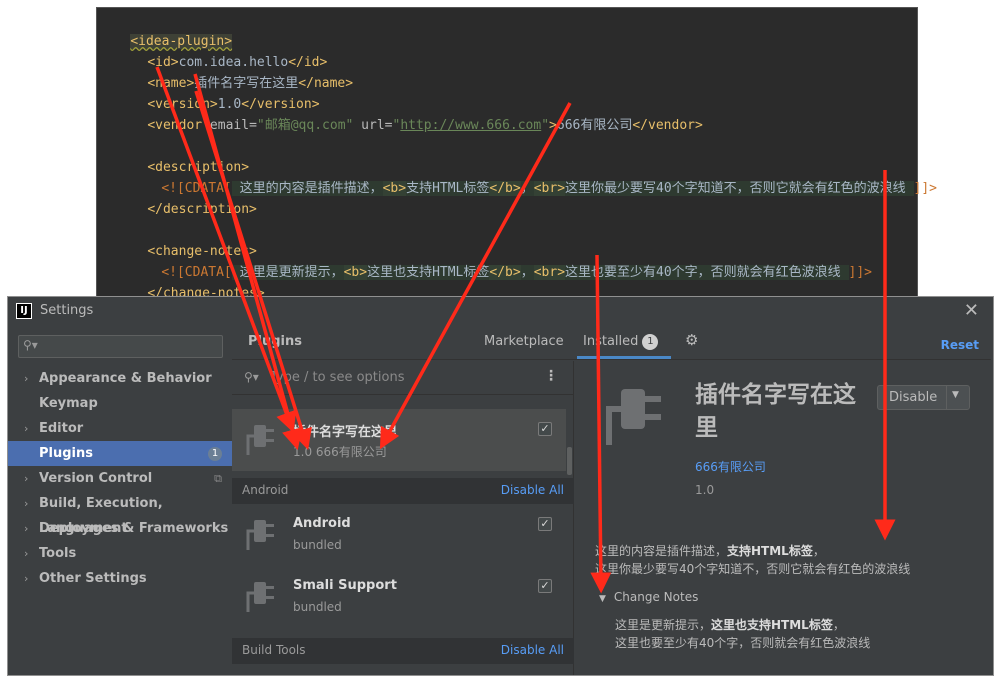  What do you see at coordinates (66, 453) in the screenshot?
I see `sidebar-item-label: Plugins` at bounding box center [66, 453].